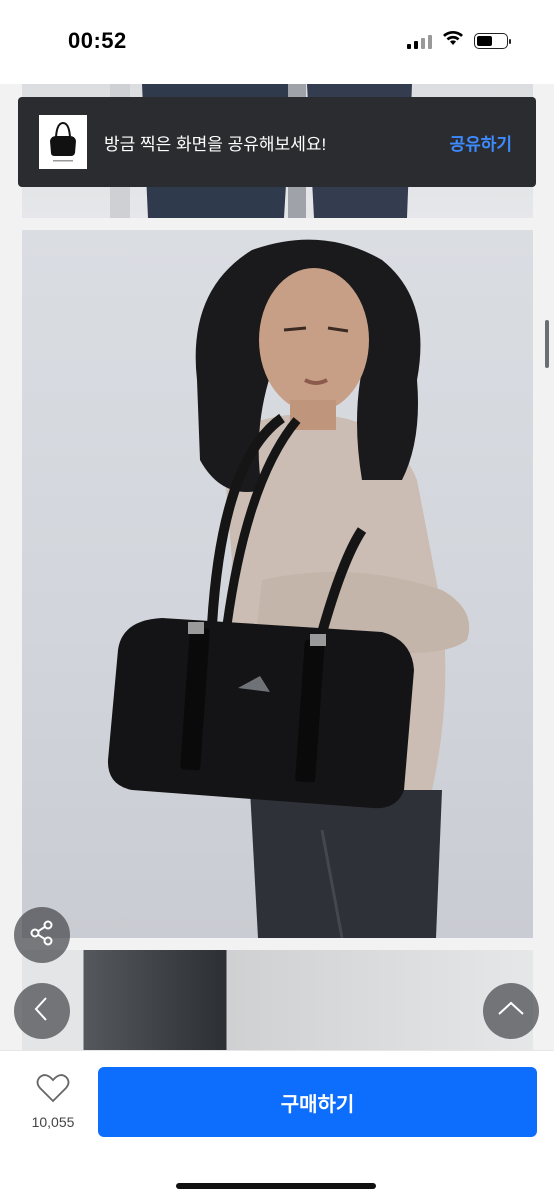  I want to click on cellular-signal-icon, so click(419, 41).